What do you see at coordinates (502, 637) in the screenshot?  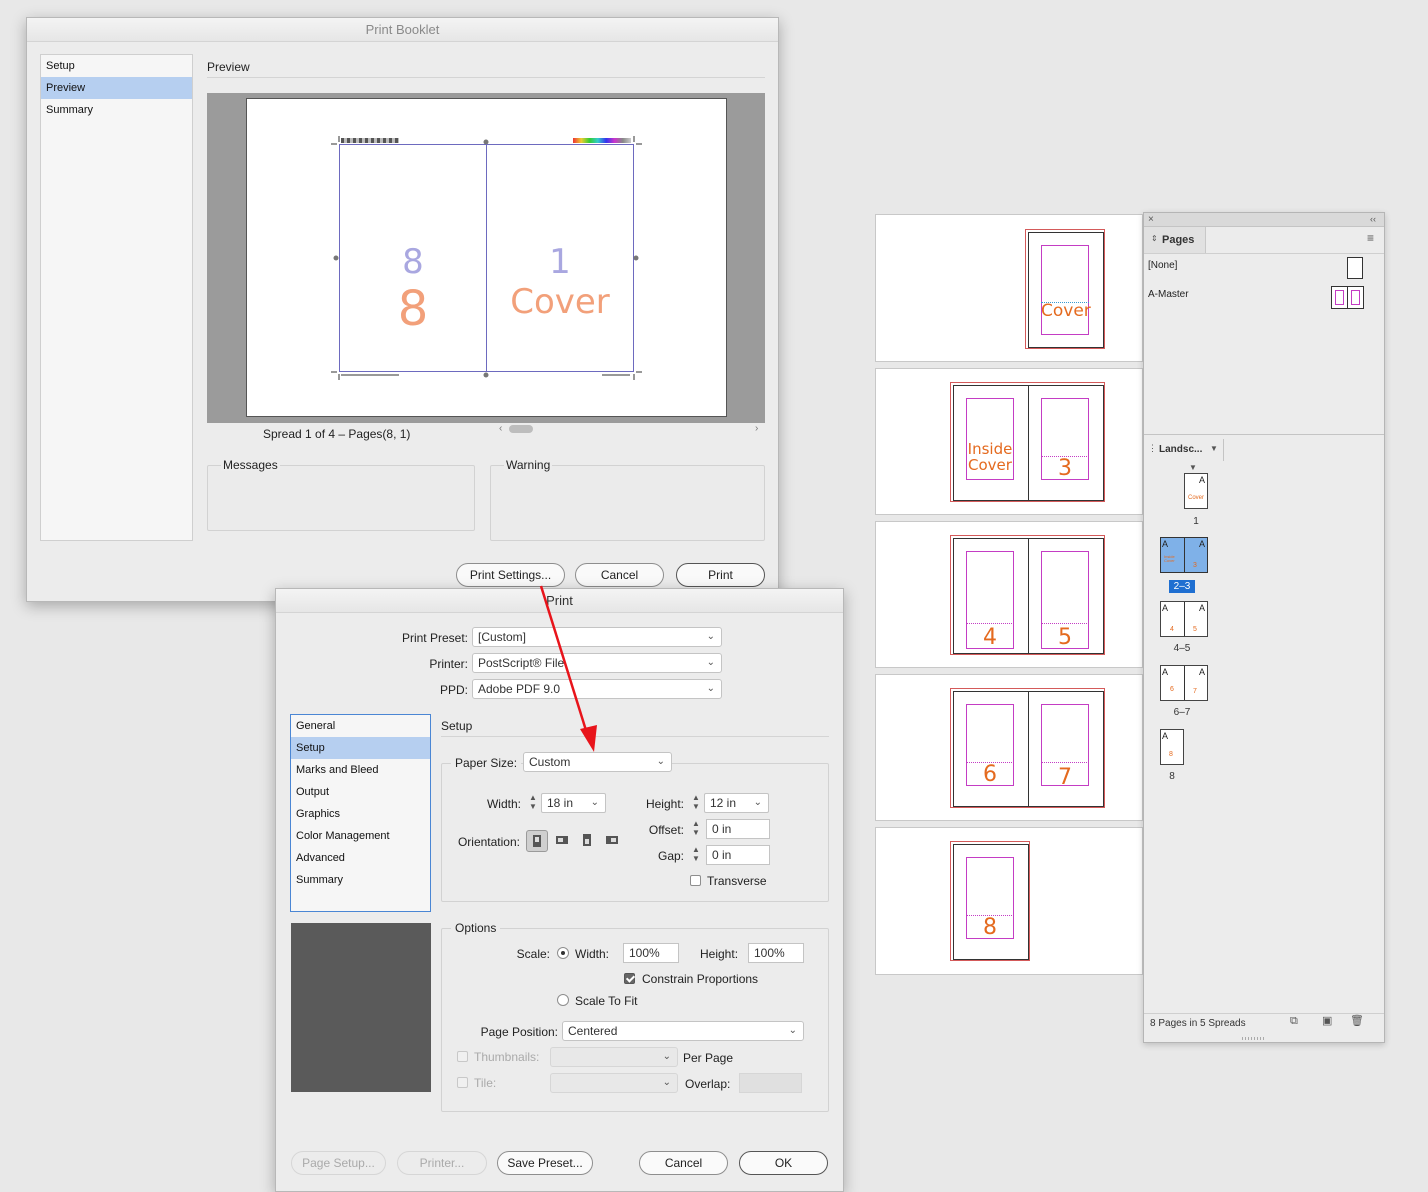 I see `print-preset-value: [Custom]` at bounding box center [502, 637].